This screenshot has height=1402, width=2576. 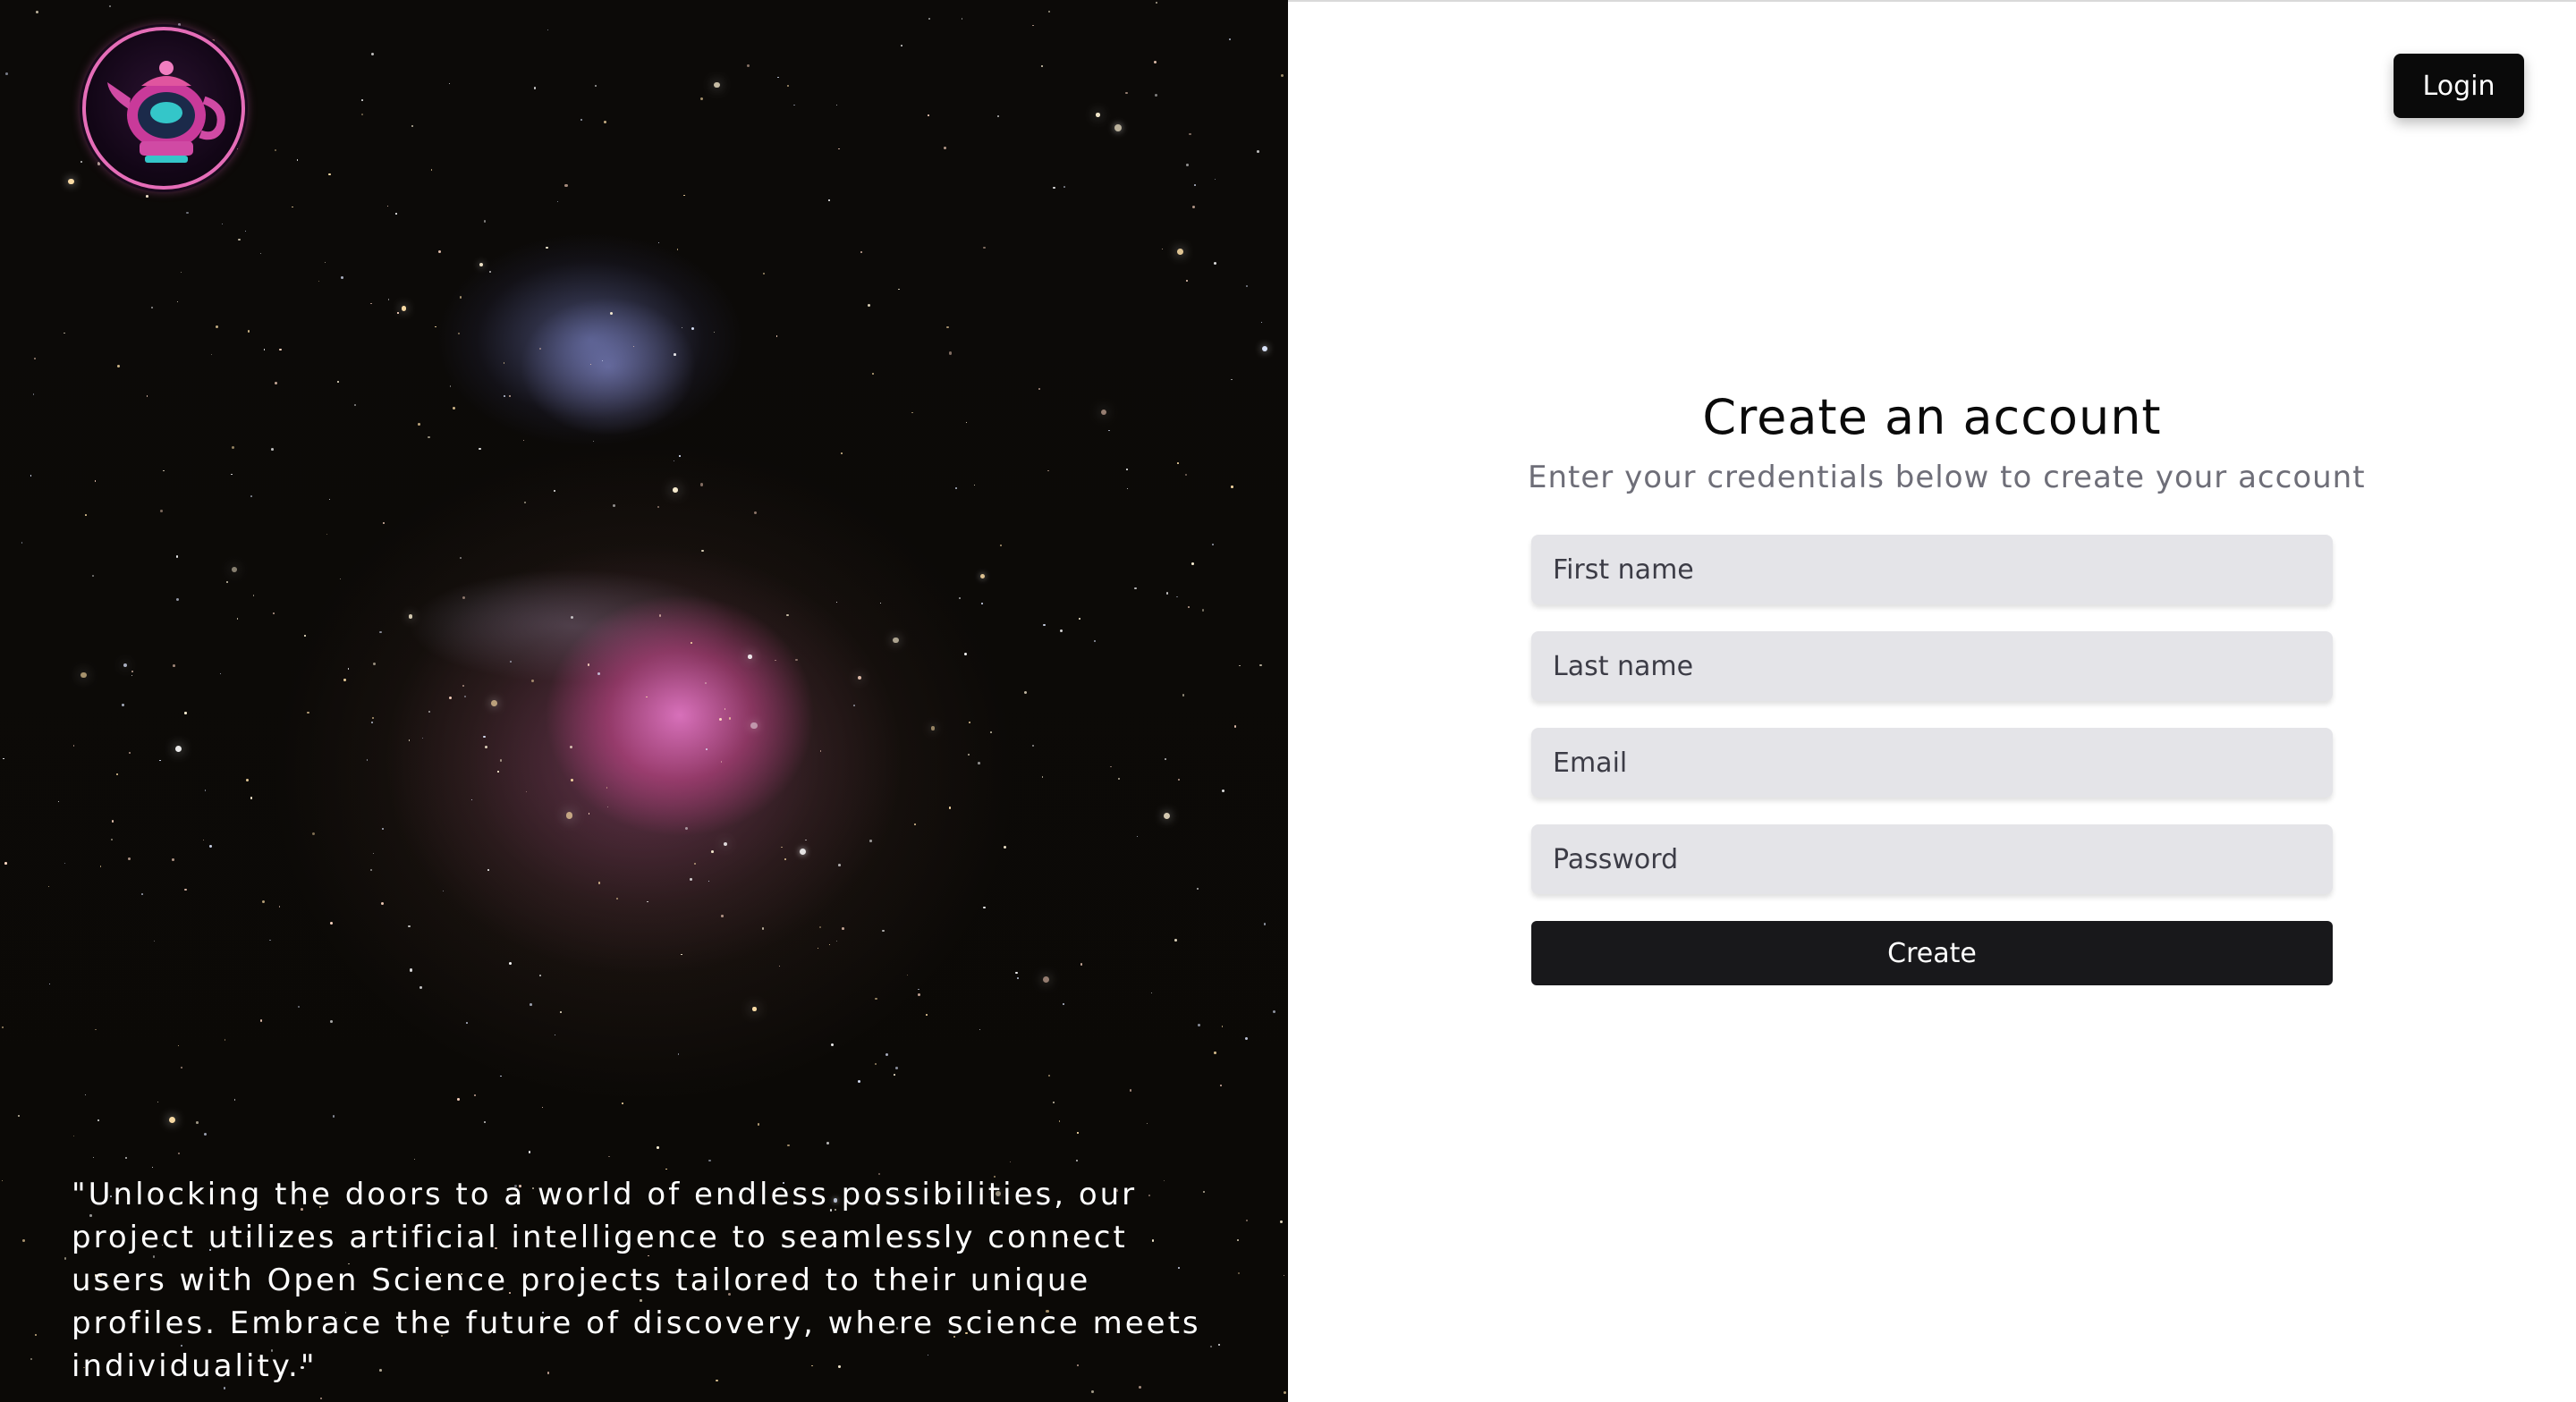 I want to click on last-name-input, so click(x=1932, y=666).